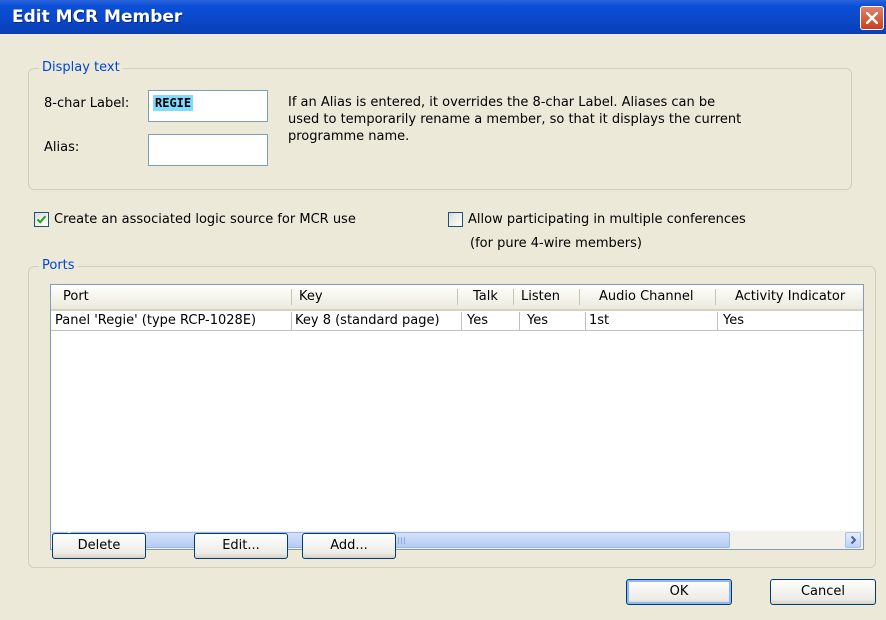 This screenshot has height=620, width=886. I want to click on ports-legend: Ports, so click(58, 265).